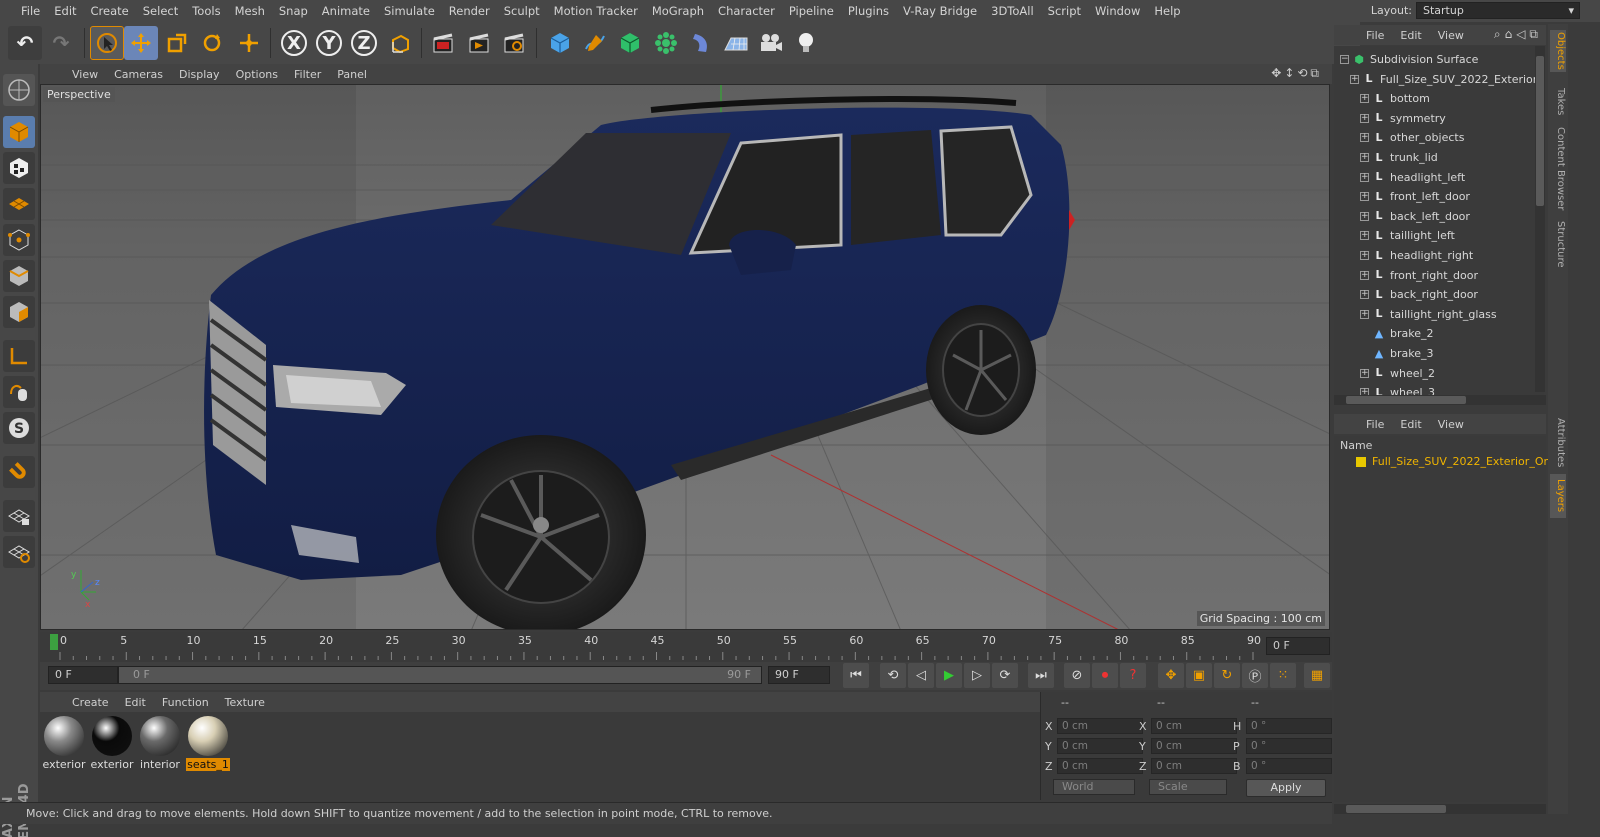 The height and width of the screenshot is (837, 1600). I want to click on current-frame-field: 0 F, so click(1298, 646).